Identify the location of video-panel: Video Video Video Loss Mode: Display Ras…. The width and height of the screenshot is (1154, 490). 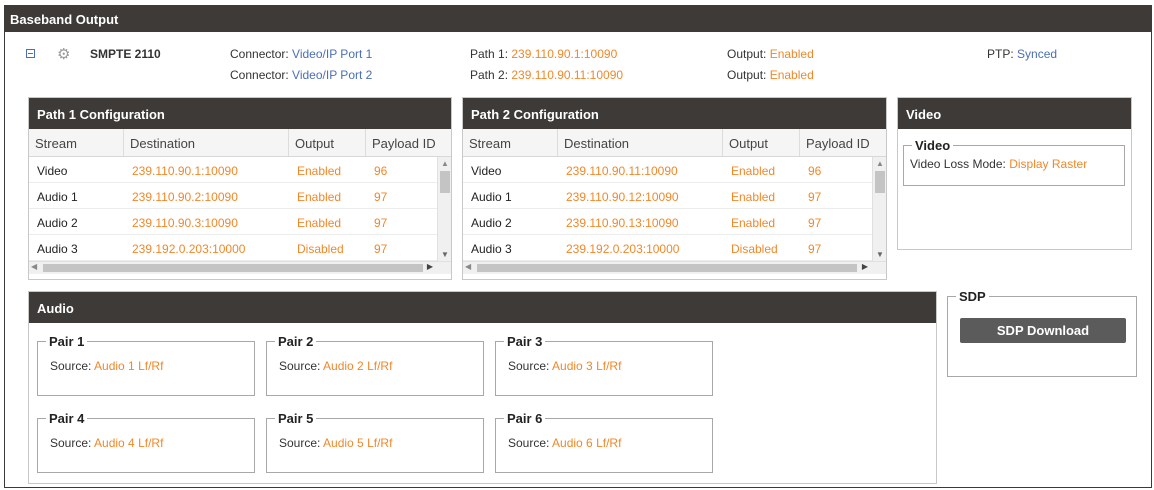
(1014, 173).